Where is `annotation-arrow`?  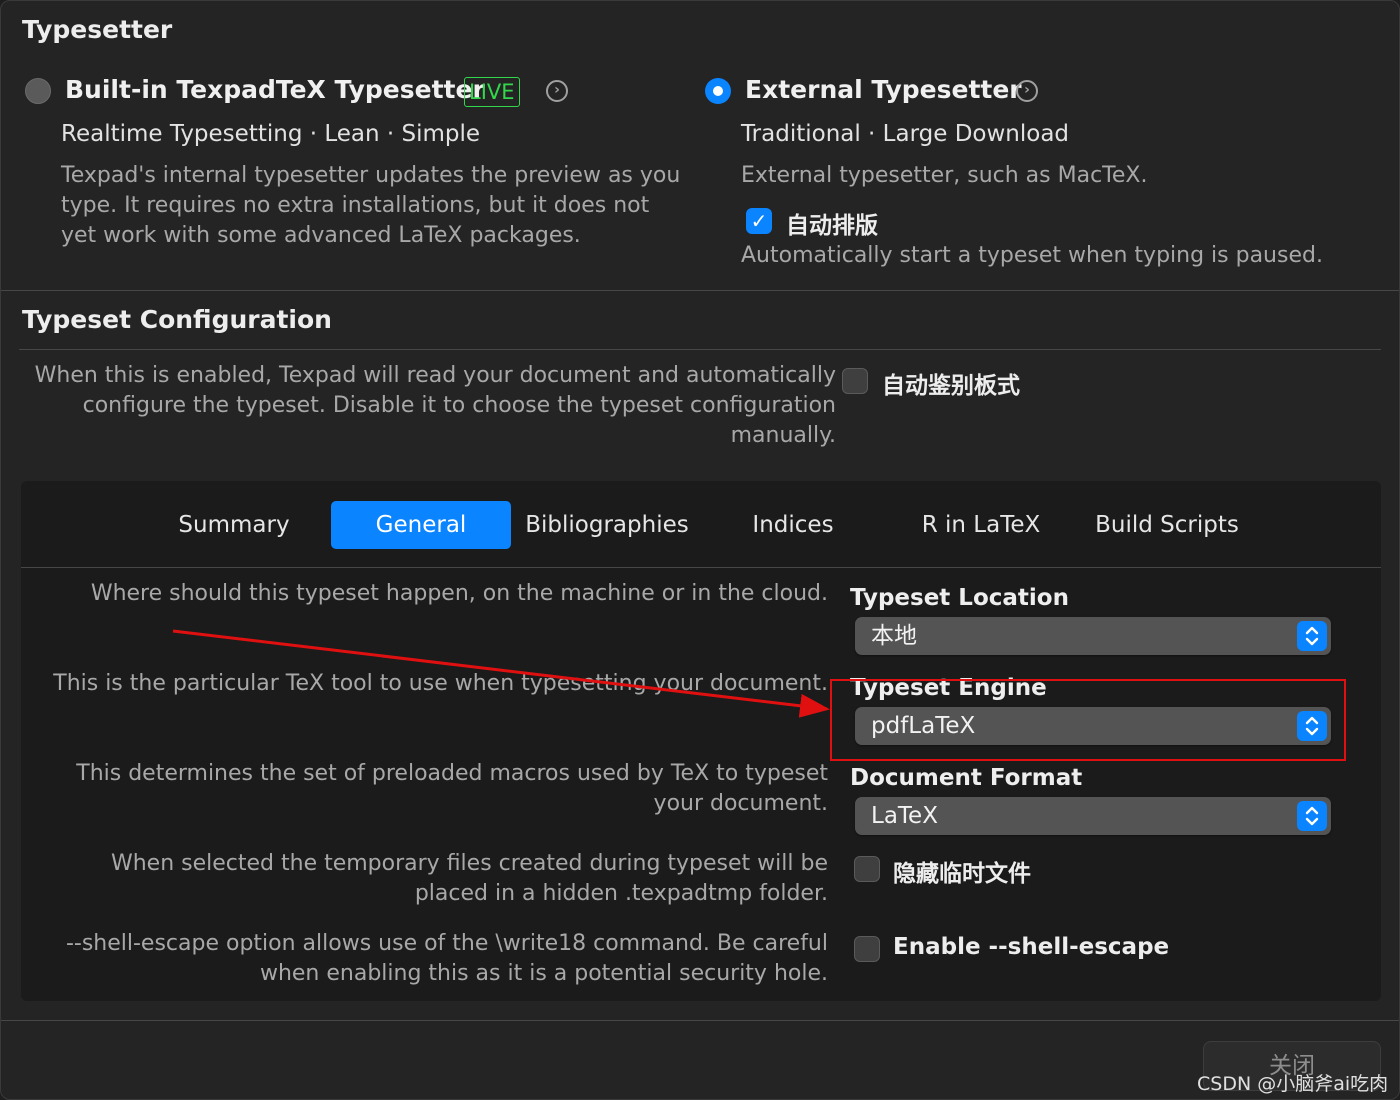 annotation-arrow is located at coordinates (501, 673).